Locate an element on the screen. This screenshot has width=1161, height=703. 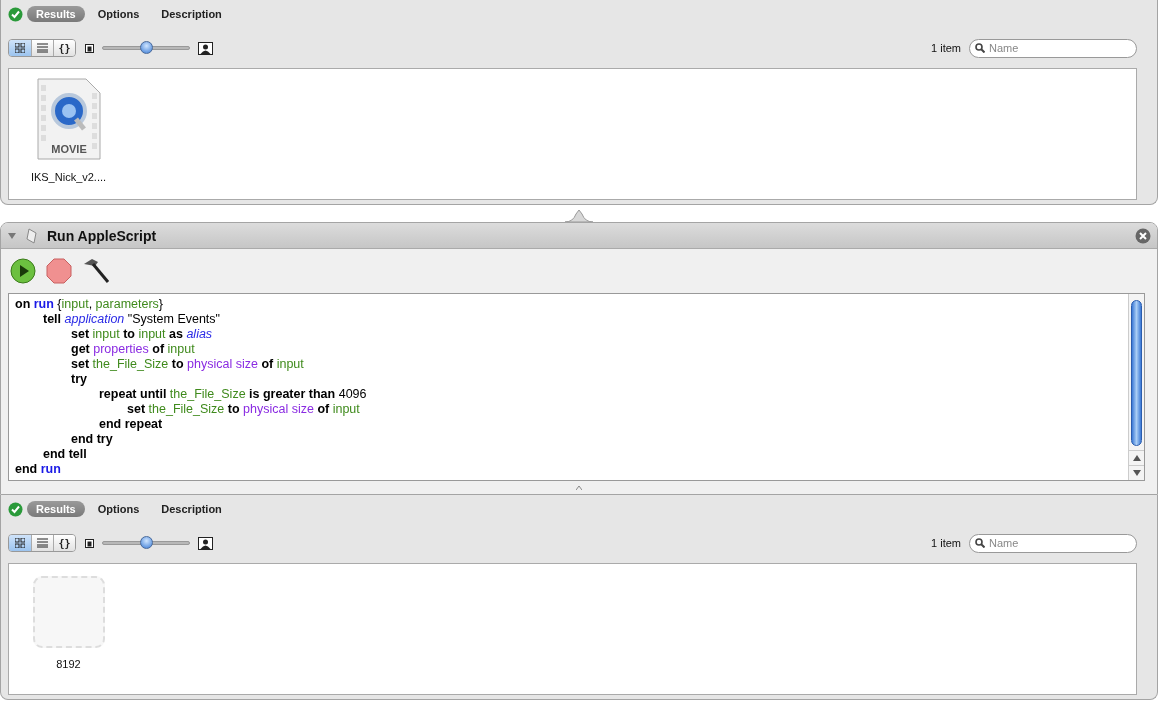
code-line: end run is located at coordinates (38, 469).